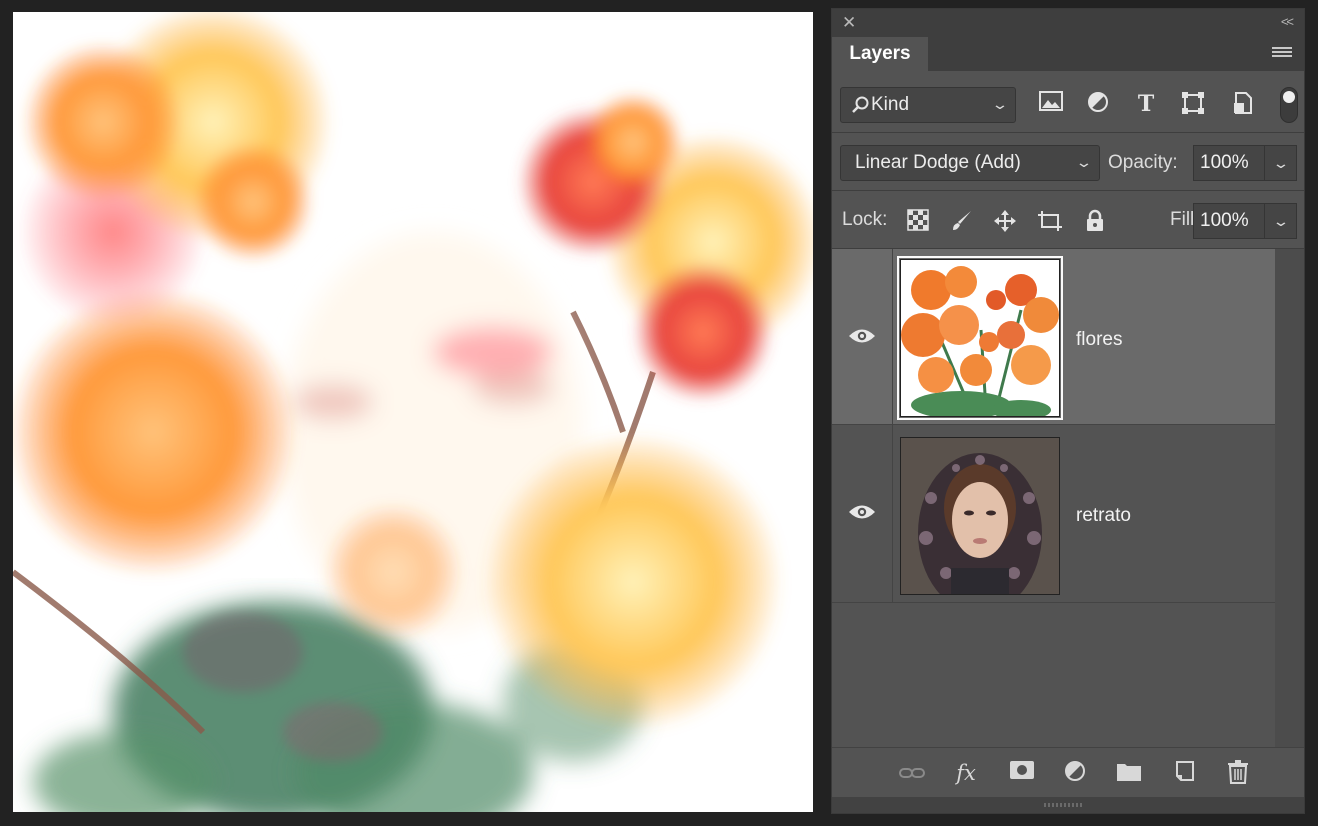  Describe the element at coordinates (1022, 773) in the screenshot. I see `add-mask-icon` at that location.